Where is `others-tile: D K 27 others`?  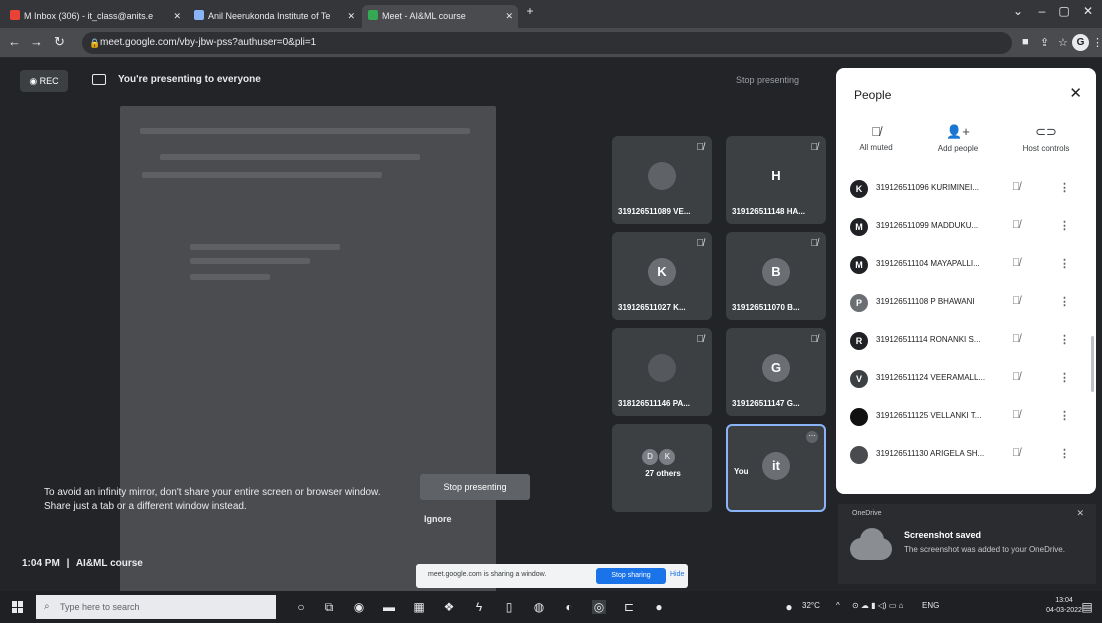 others-tile: D K 27 others is located at coordinates (662, 468).